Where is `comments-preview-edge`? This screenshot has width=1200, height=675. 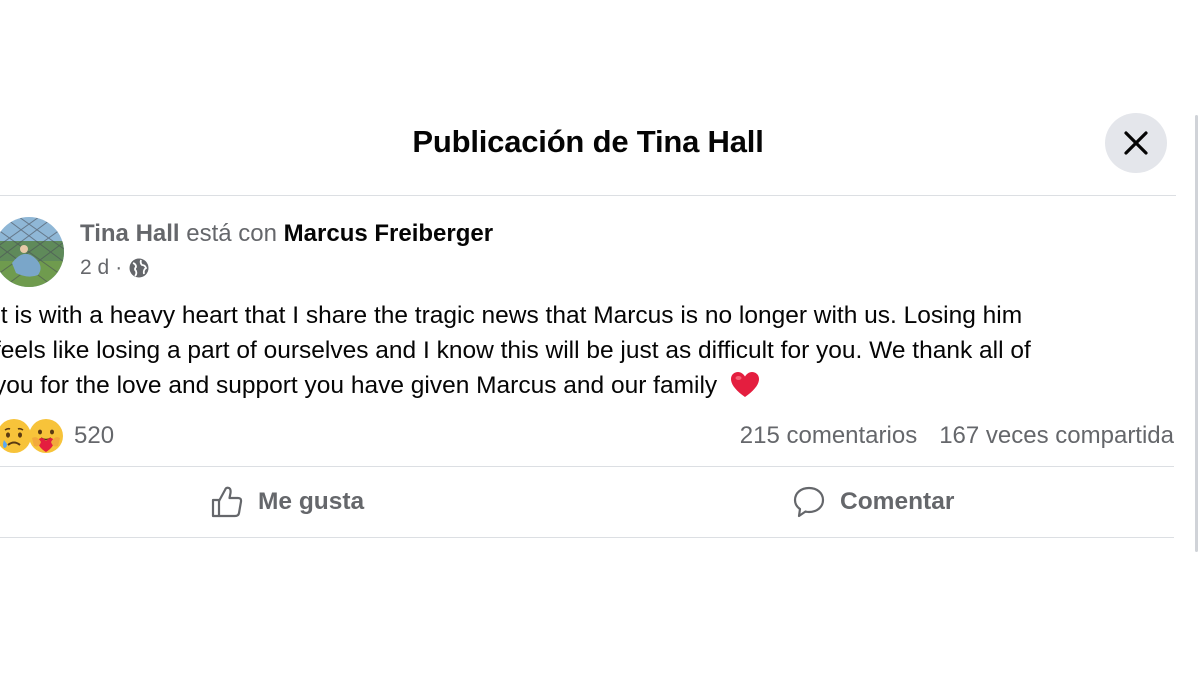 comments-preview-edge is located at coordinates (60, 551).